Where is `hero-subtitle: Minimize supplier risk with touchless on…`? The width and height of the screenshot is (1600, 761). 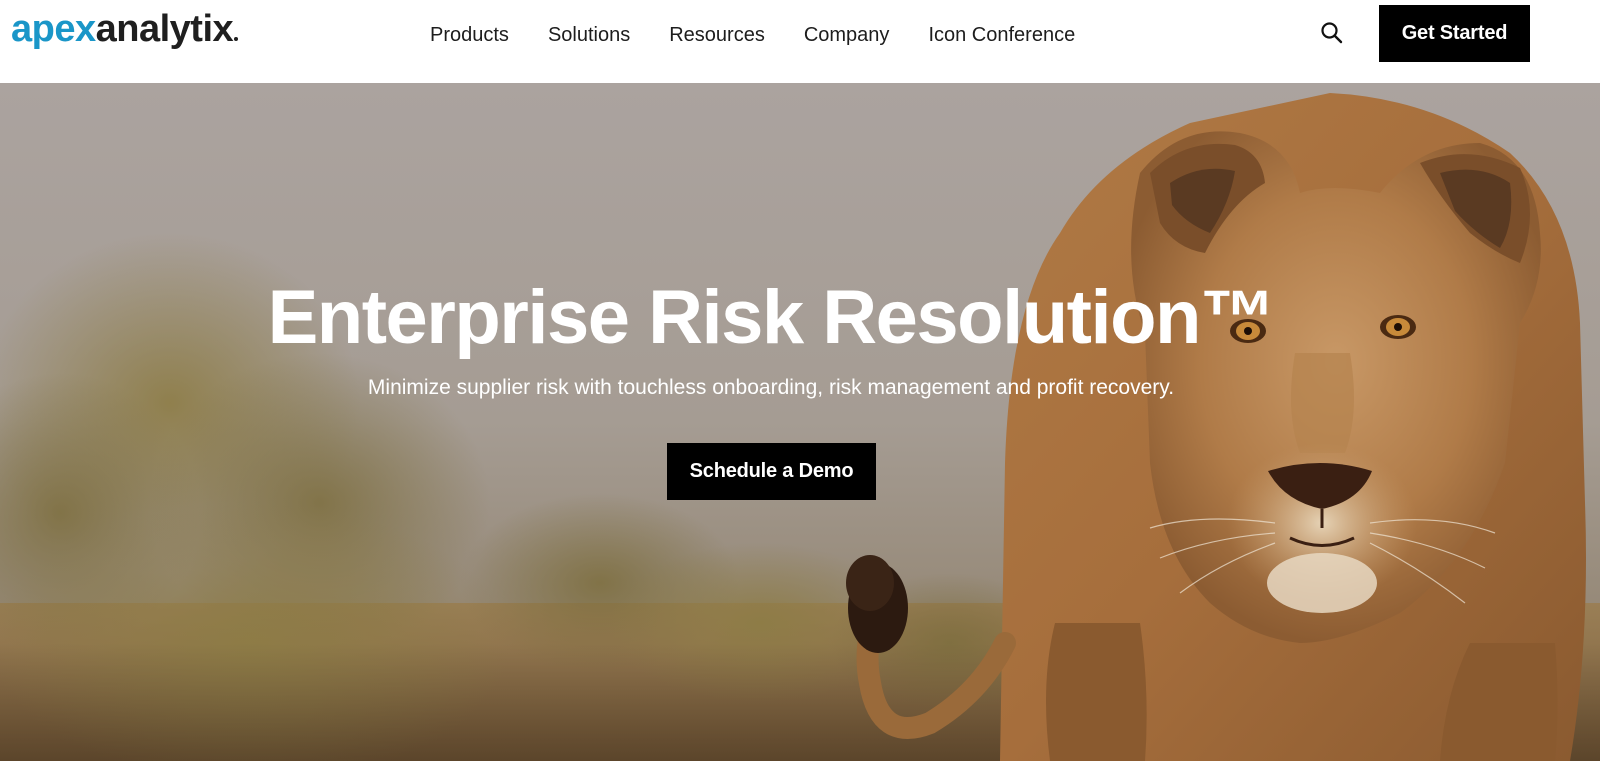
hero-subtitle: Minimize supplier risk with touchless on… is located at coordinates (771, 387).